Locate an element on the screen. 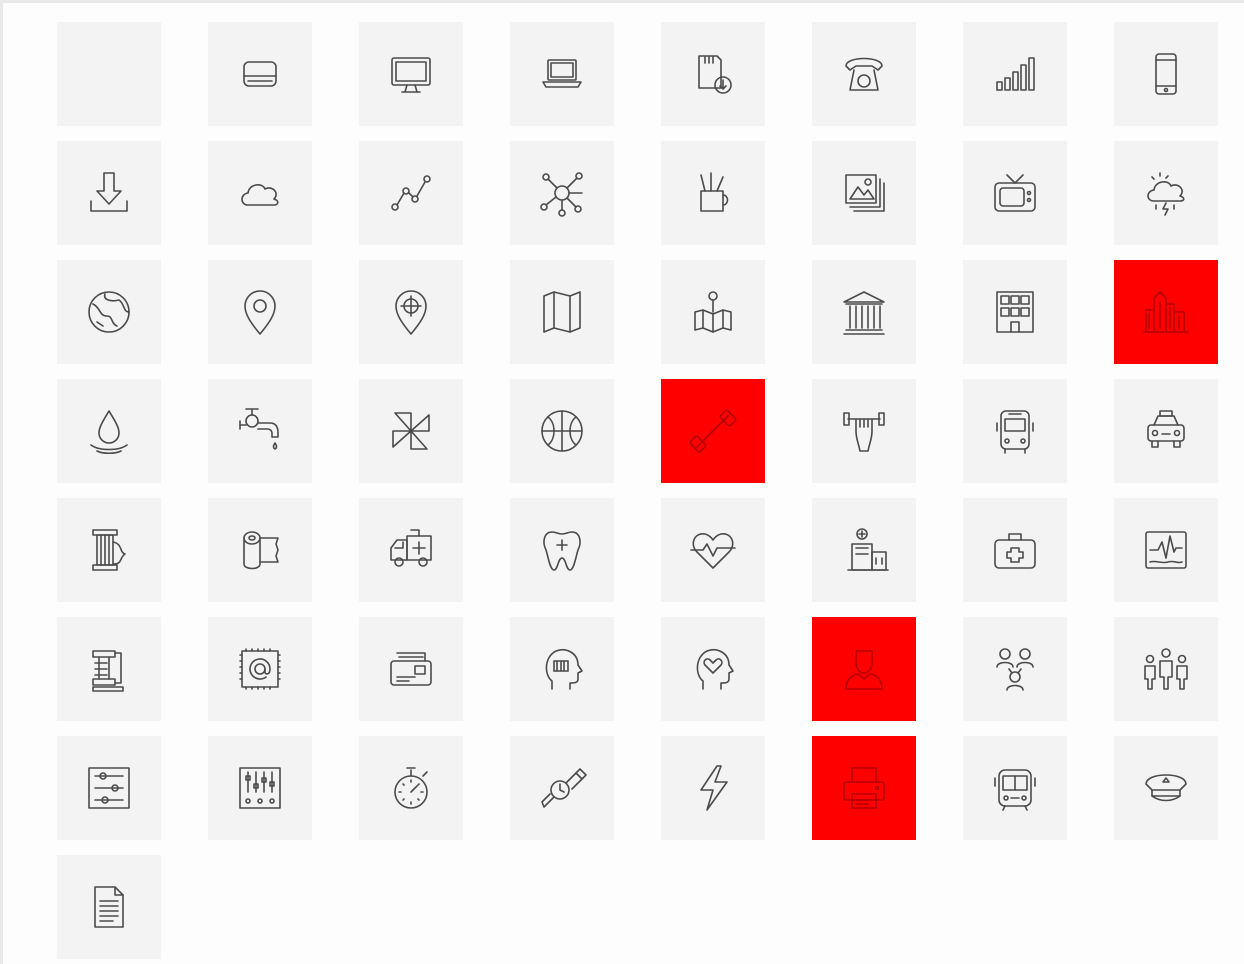 This screenshot has height=964, width=1244. icon-tile-retro-tv is located at coordinates (1015, 193).